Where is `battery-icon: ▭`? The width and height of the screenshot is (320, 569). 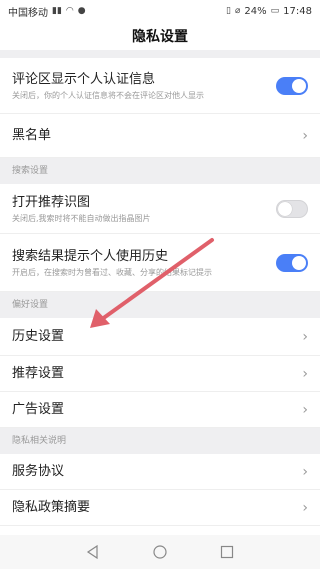
battery-icon: ▭ is located at coordinates (275, 11).